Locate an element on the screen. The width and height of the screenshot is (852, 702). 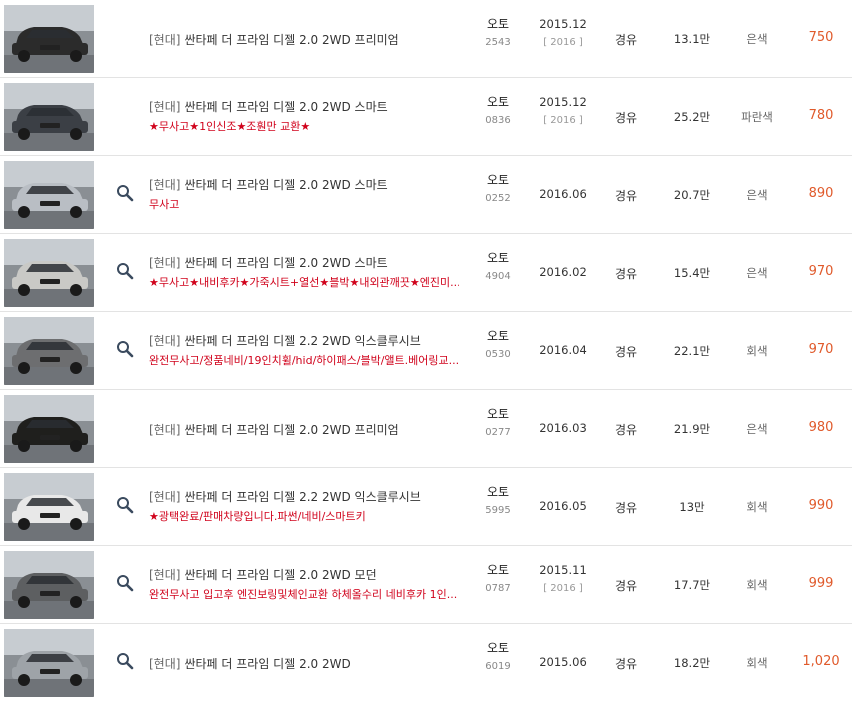
car-code: 6019 is located at coordinates (498, 666).